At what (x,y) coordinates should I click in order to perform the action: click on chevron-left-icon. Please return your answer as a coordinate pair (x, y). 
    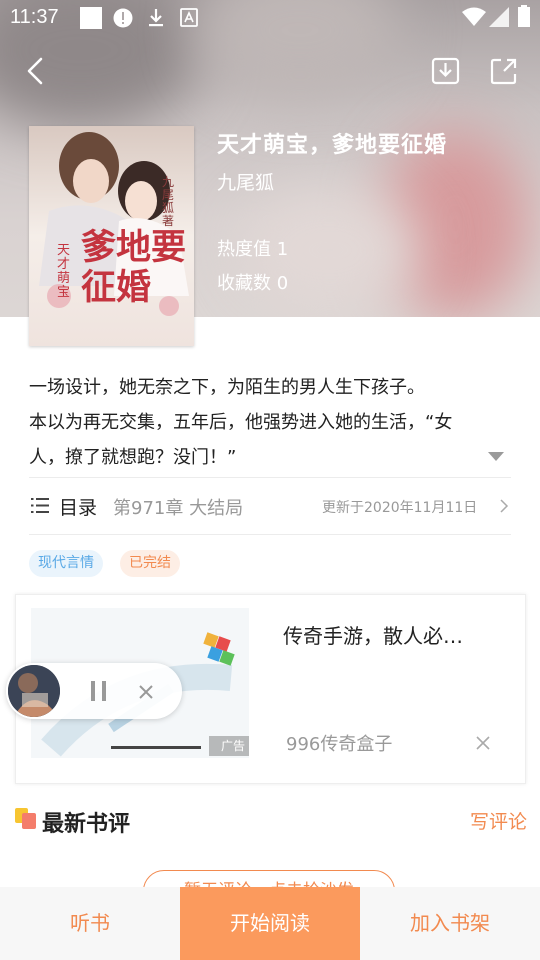
    Looking at the image, I should click on (35, 71).